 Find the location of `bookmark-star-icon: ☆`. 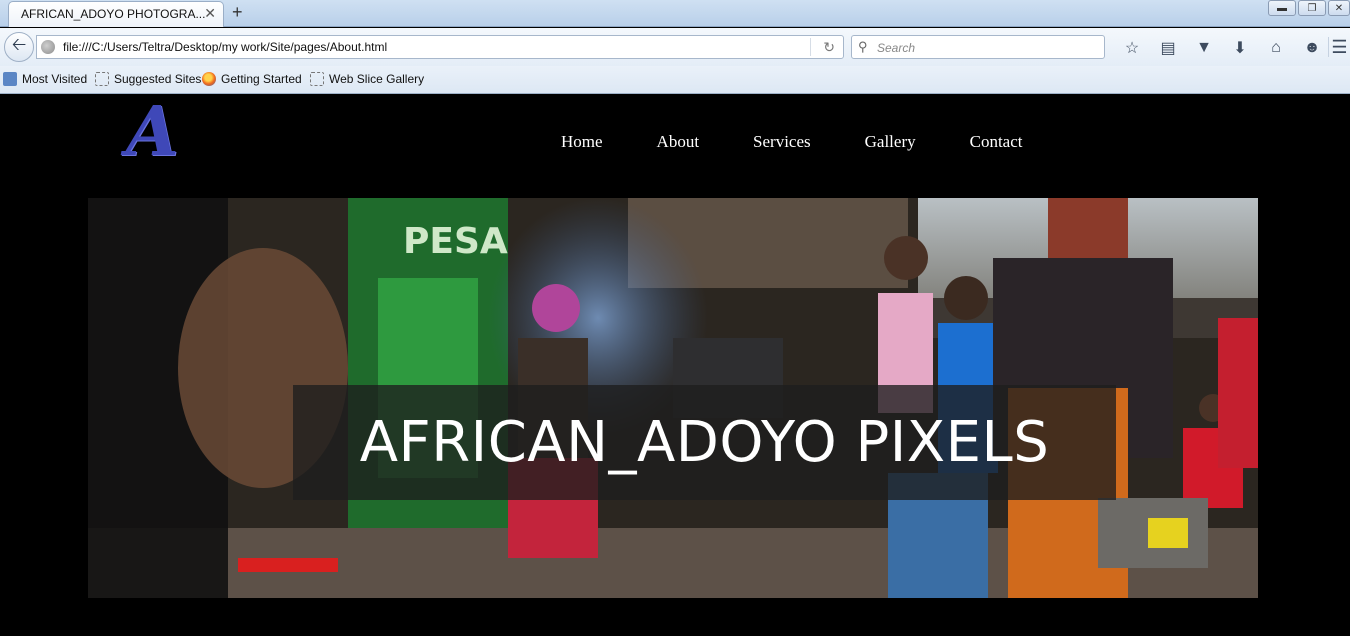

bookmark-star-icon: ☆ is located at coordinates (1132, 48).